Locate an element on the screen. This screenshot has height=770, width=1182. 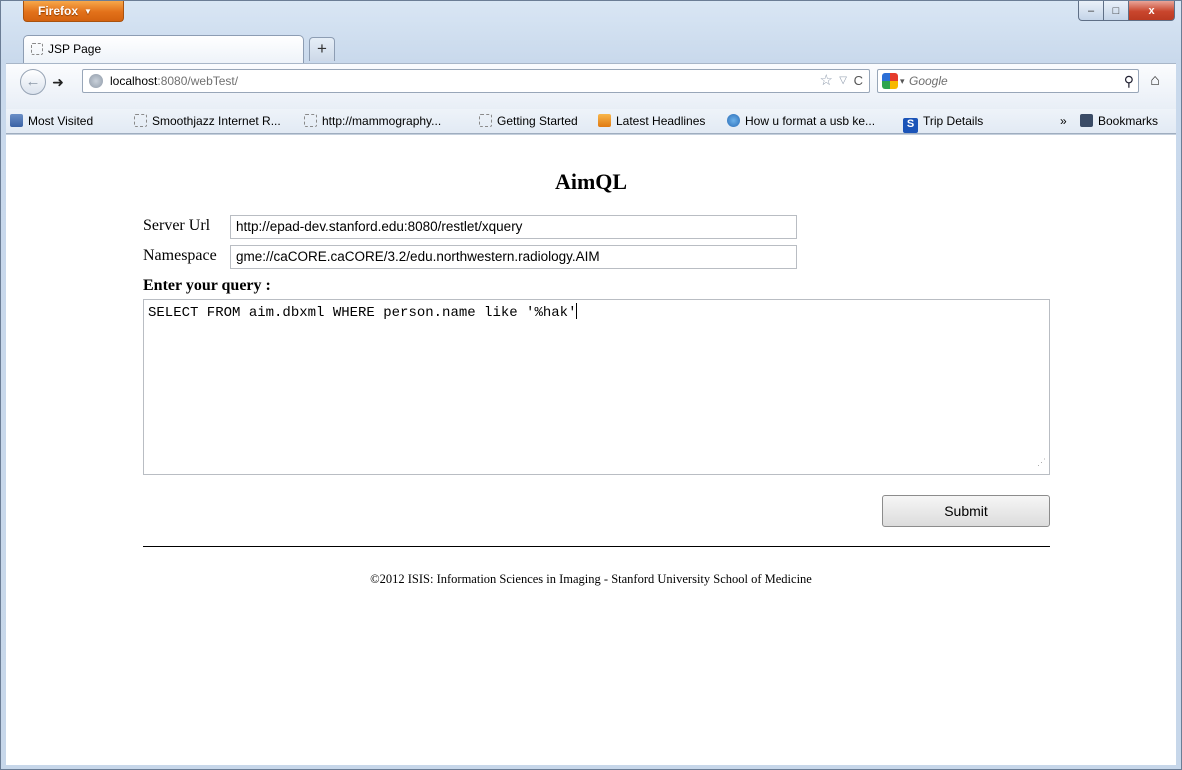
bookmark-star-icon: ☆ is located at coordinates (826, 81).